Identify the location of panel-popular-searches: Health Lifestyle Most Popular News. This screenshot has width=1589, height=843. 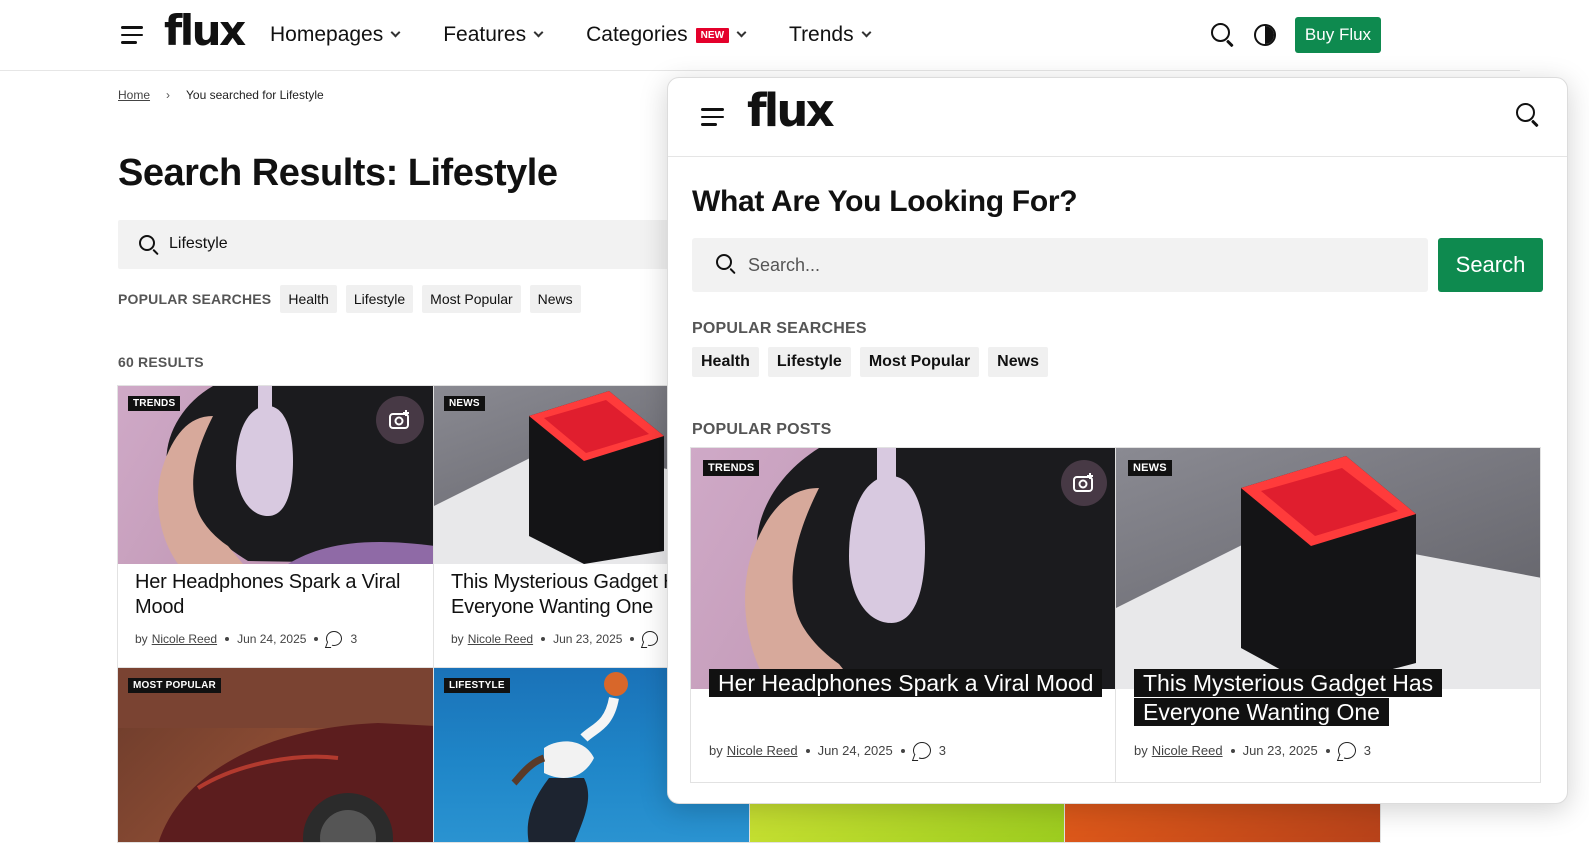
(874, 362).